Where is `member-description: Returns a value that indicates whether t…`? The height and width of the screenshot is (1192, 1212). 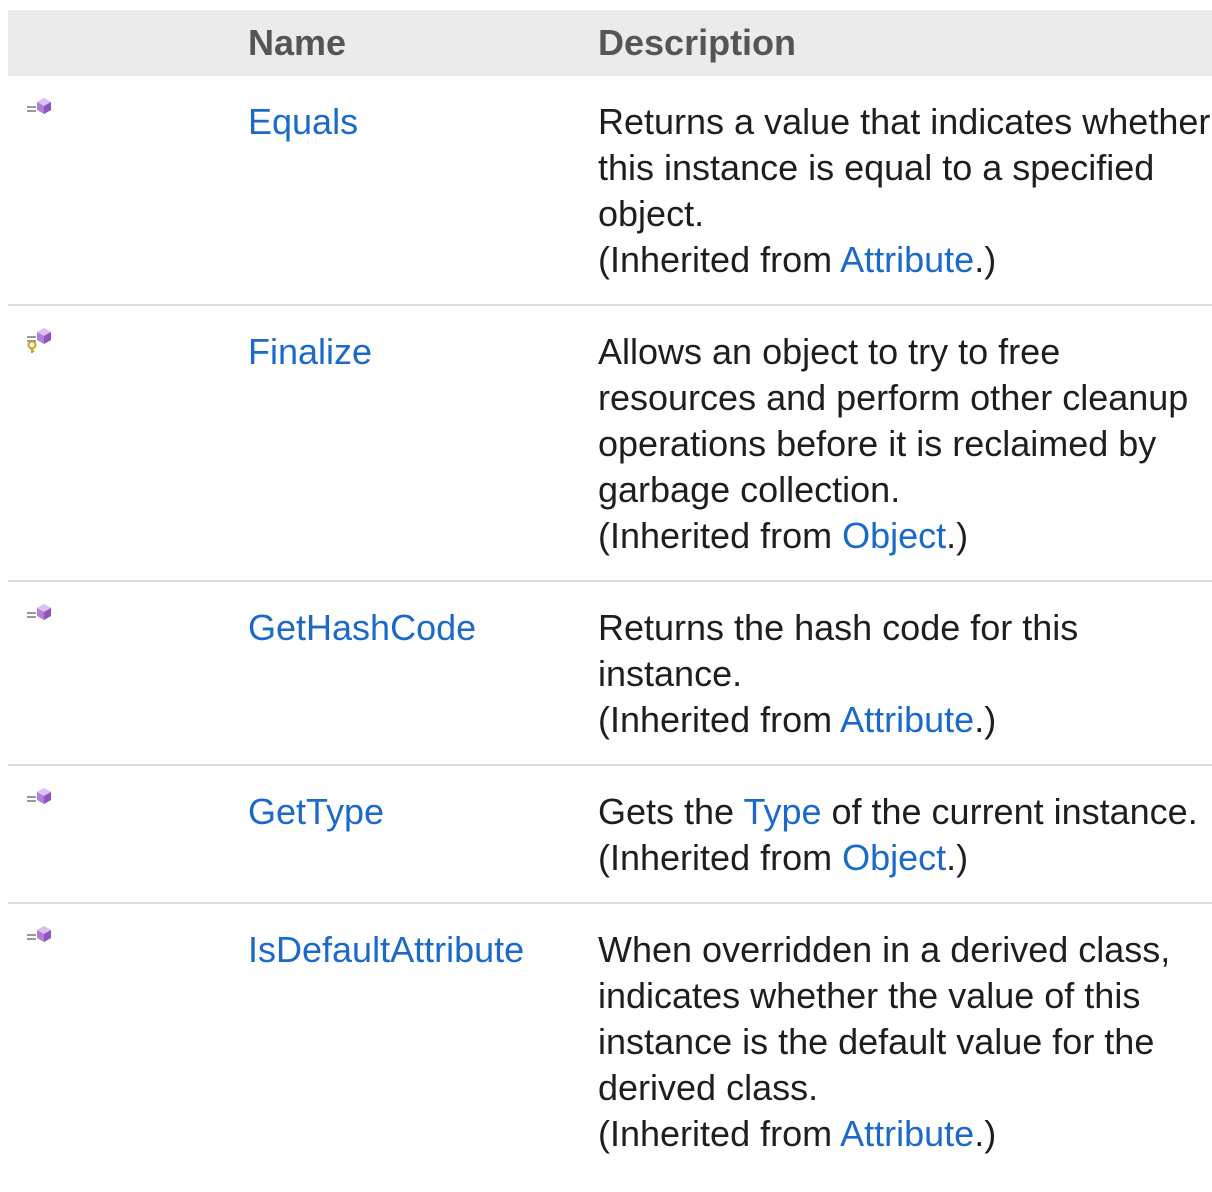
member-description: Returns a value that indicates whether t… is located at coordinates (904, 167).